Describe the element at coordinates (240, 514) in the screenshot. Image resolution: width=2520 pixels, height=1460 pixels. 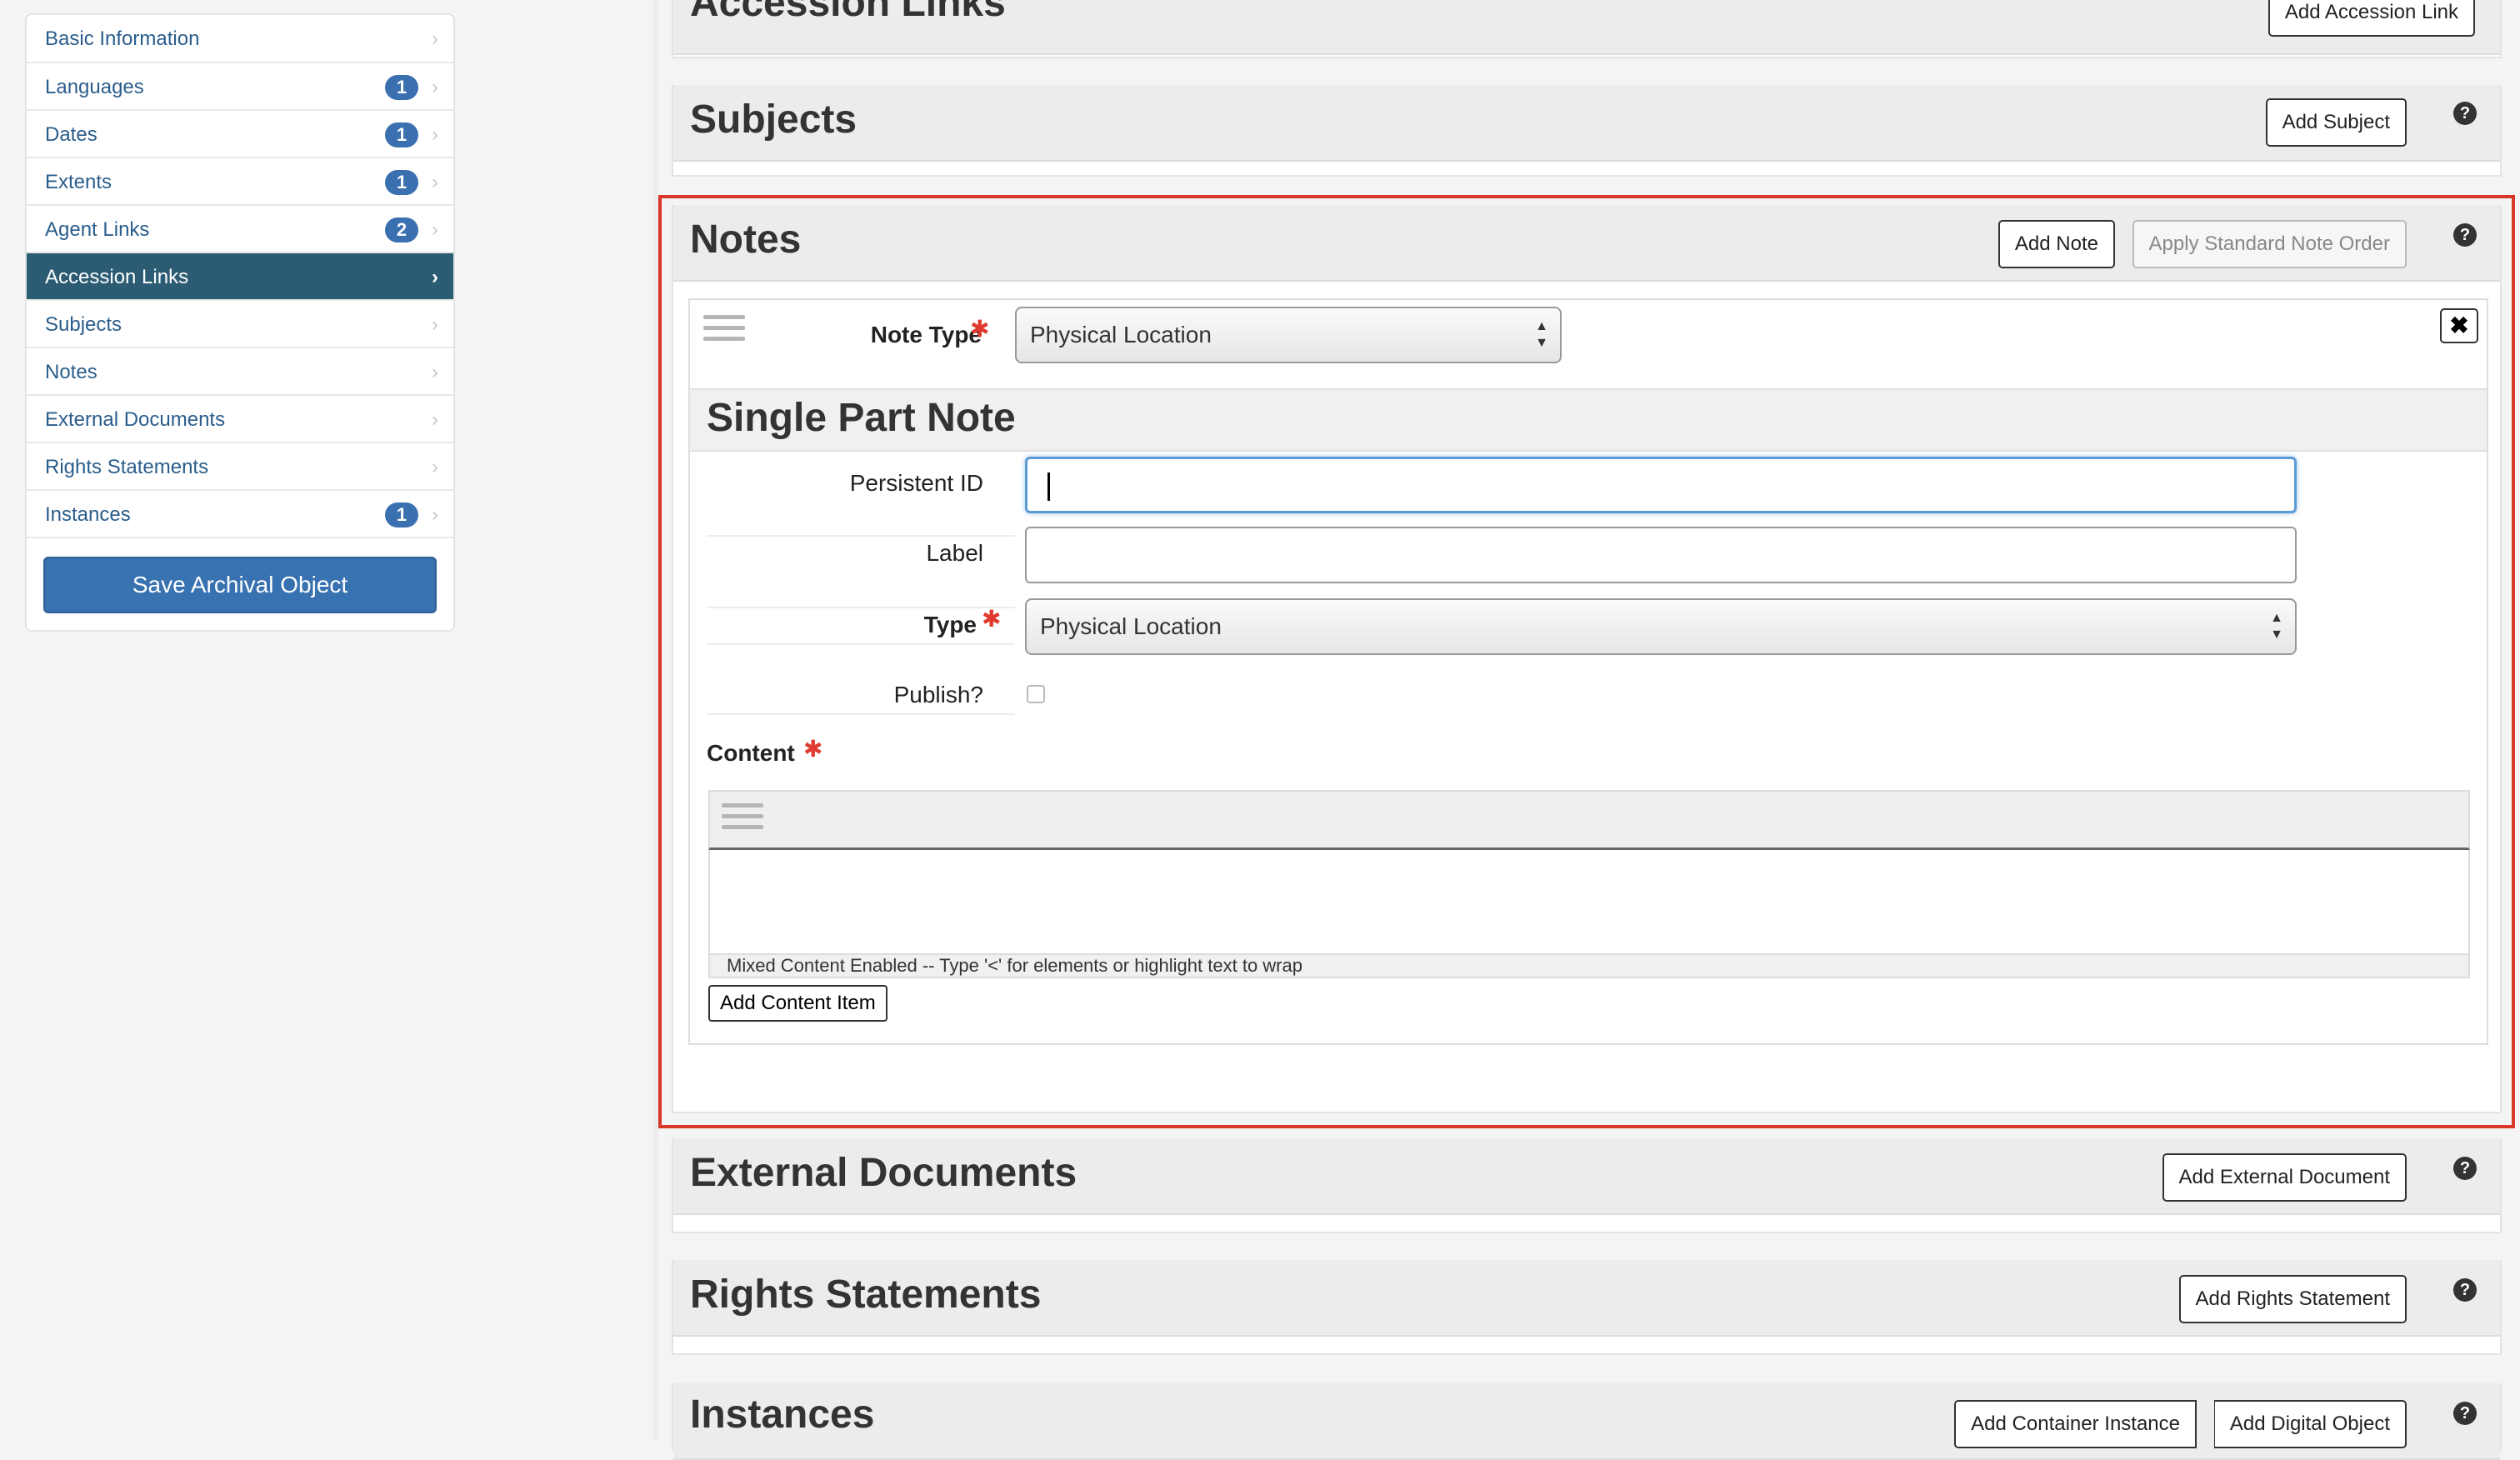
I see `sidebar-item-instances: Instances 1 ›` at that location.